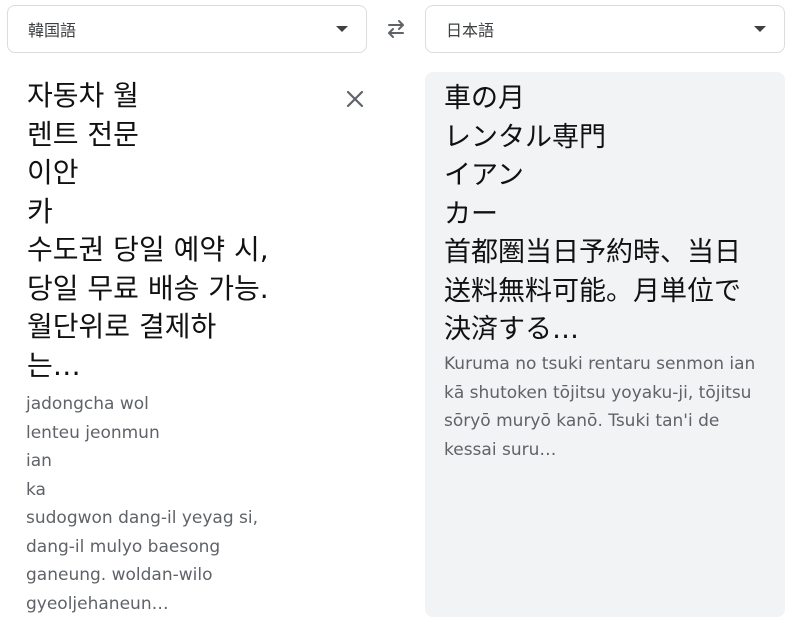  I want to click on target-language-selector: 日本語, so click(605, 29).